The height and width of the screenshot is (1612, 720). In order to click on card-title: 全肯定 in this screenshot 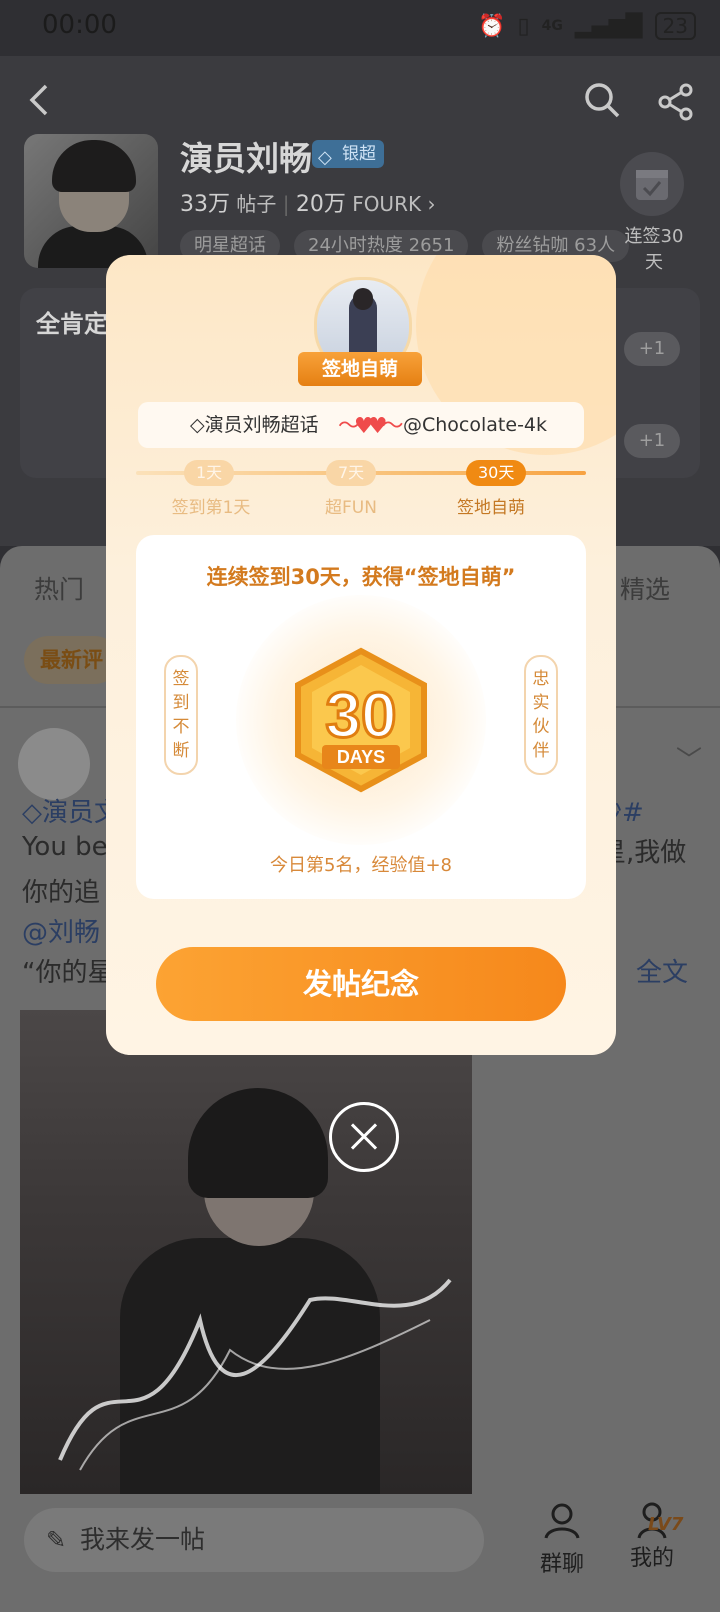, I will do `click(72, 324)`.